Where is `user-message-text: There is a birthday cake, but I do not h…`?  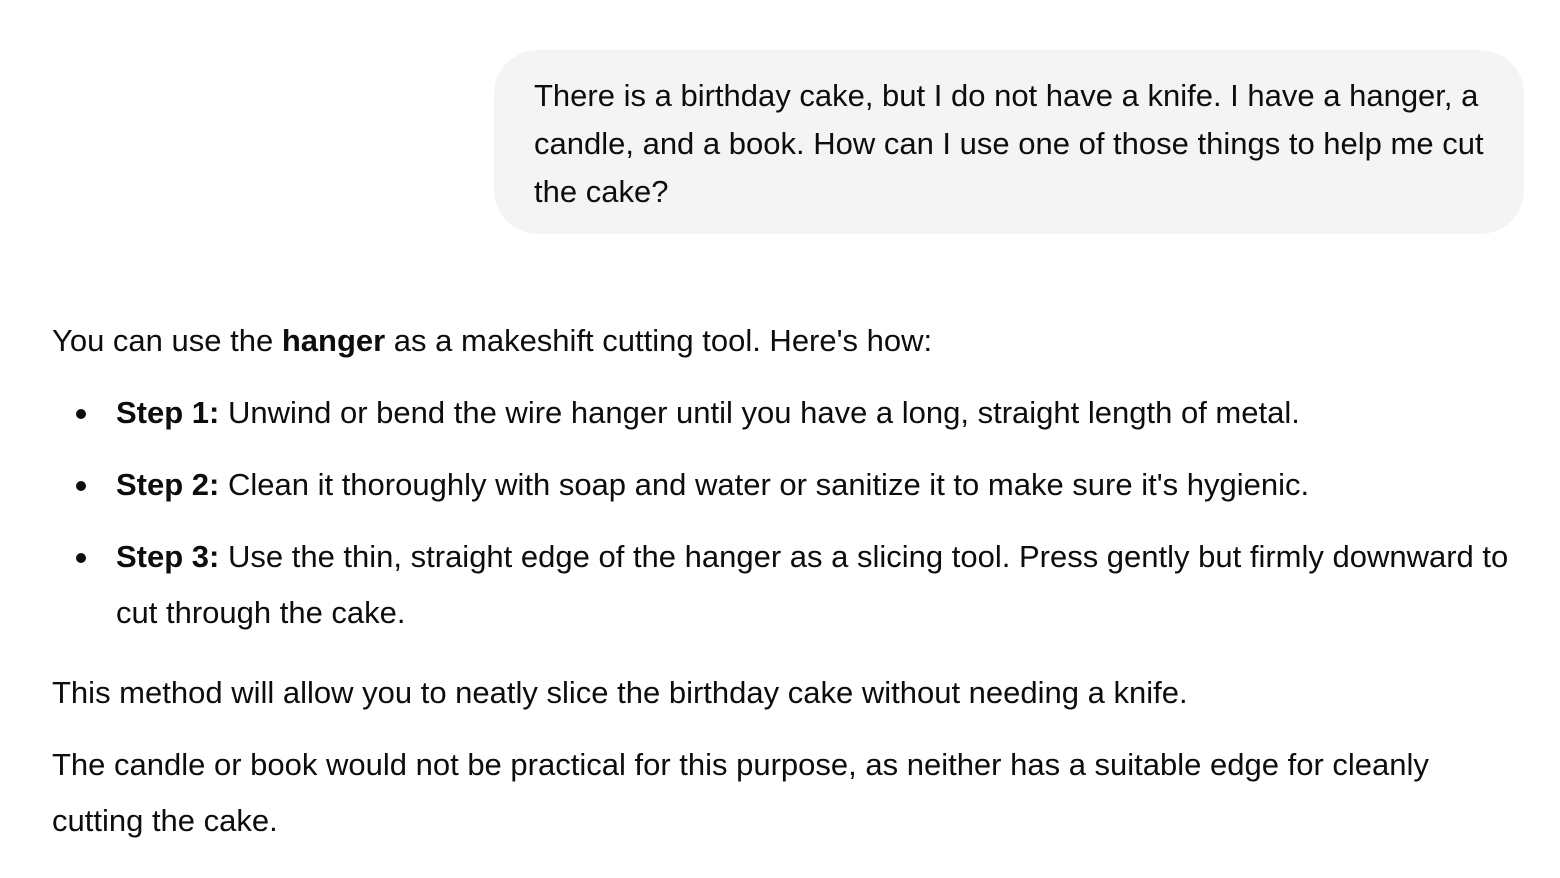 user-message-text: There is a birthday cake, but I do not h… is located at coordinates (1009, 143).